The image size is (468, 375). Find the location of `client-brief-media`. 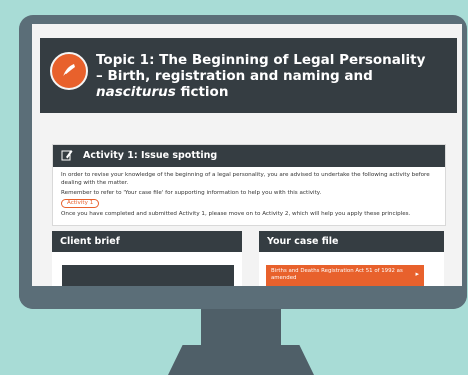

client-brief-media is located at coordinates (148, 275).